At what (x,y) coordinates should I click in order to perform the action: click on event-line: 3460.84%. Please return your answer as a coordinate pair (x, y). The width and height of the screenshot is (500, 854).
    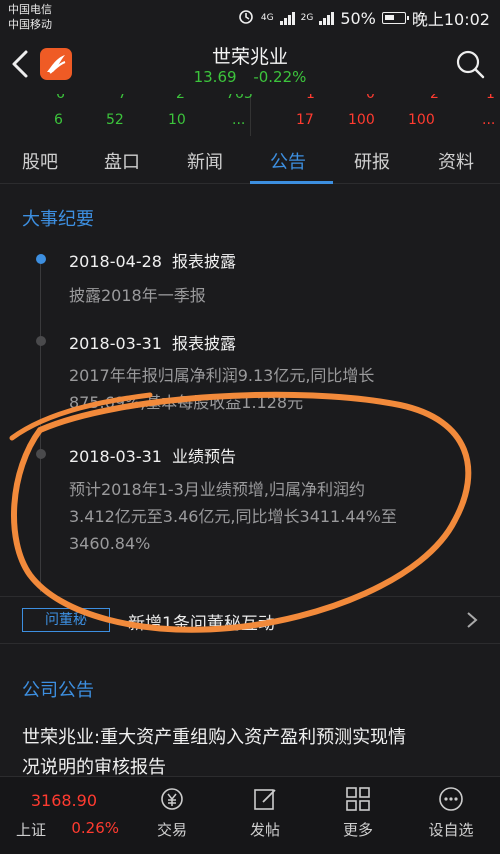
    Looking at the image, I should click on (110, 543).